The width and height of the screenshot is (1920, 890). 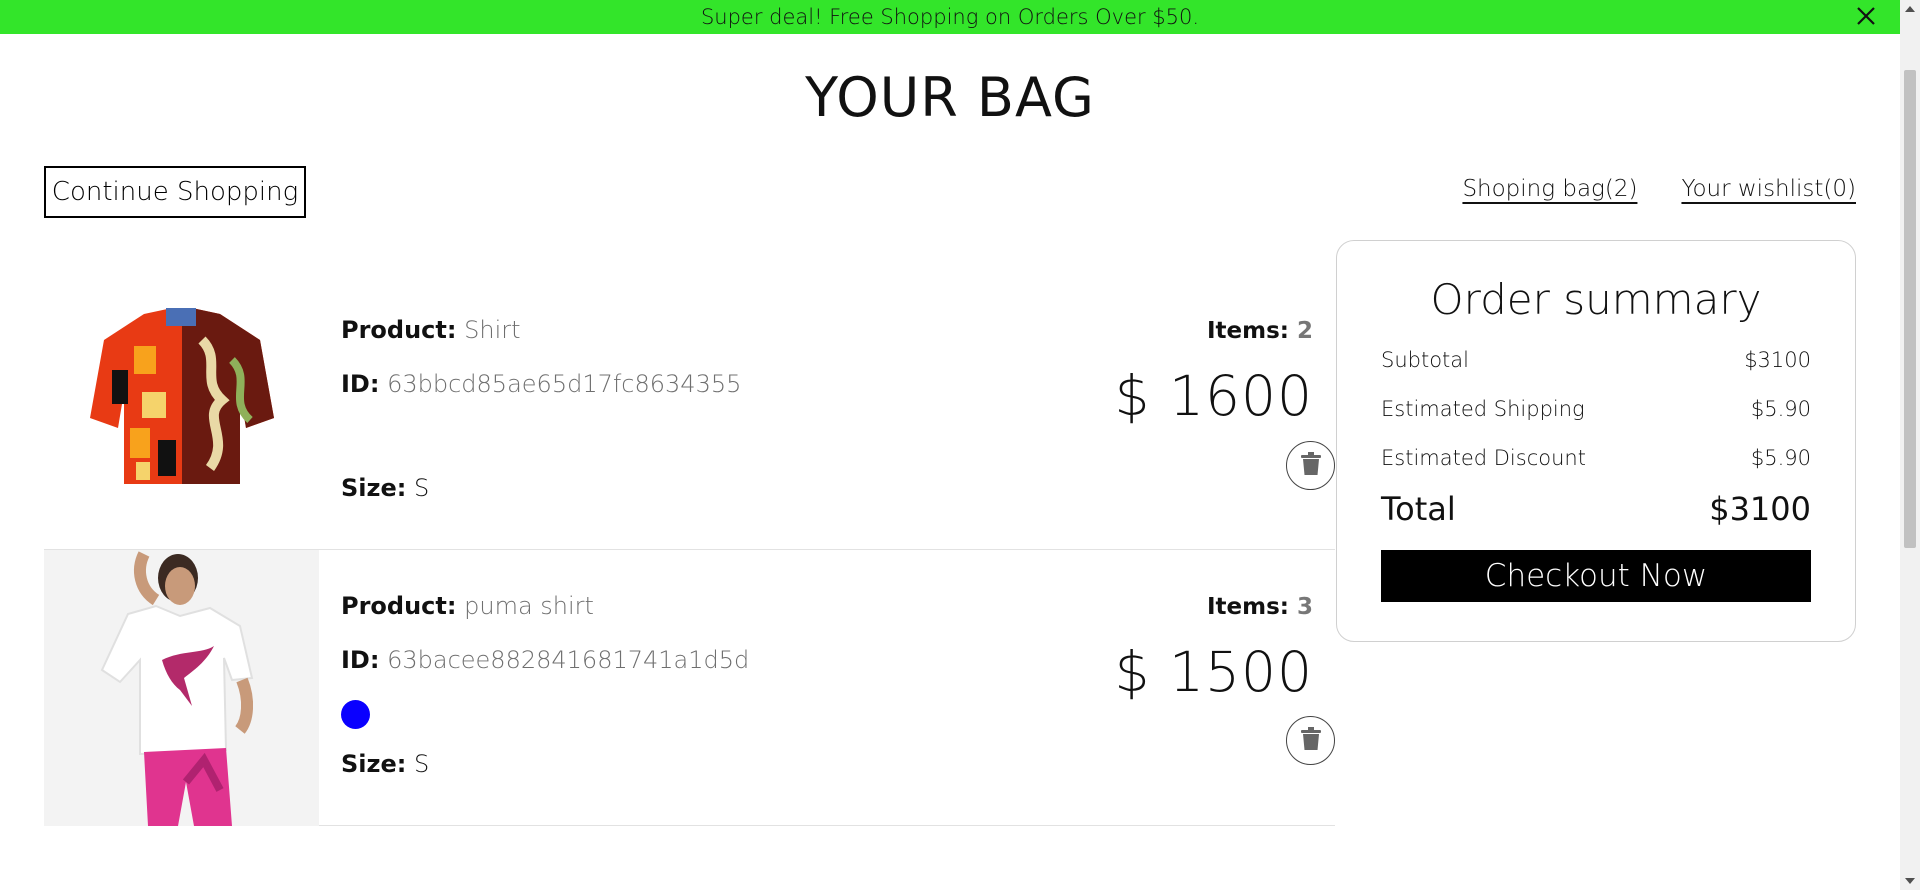 I want to click on item-quantity: Items: 2, so click(x=1214, y=331).